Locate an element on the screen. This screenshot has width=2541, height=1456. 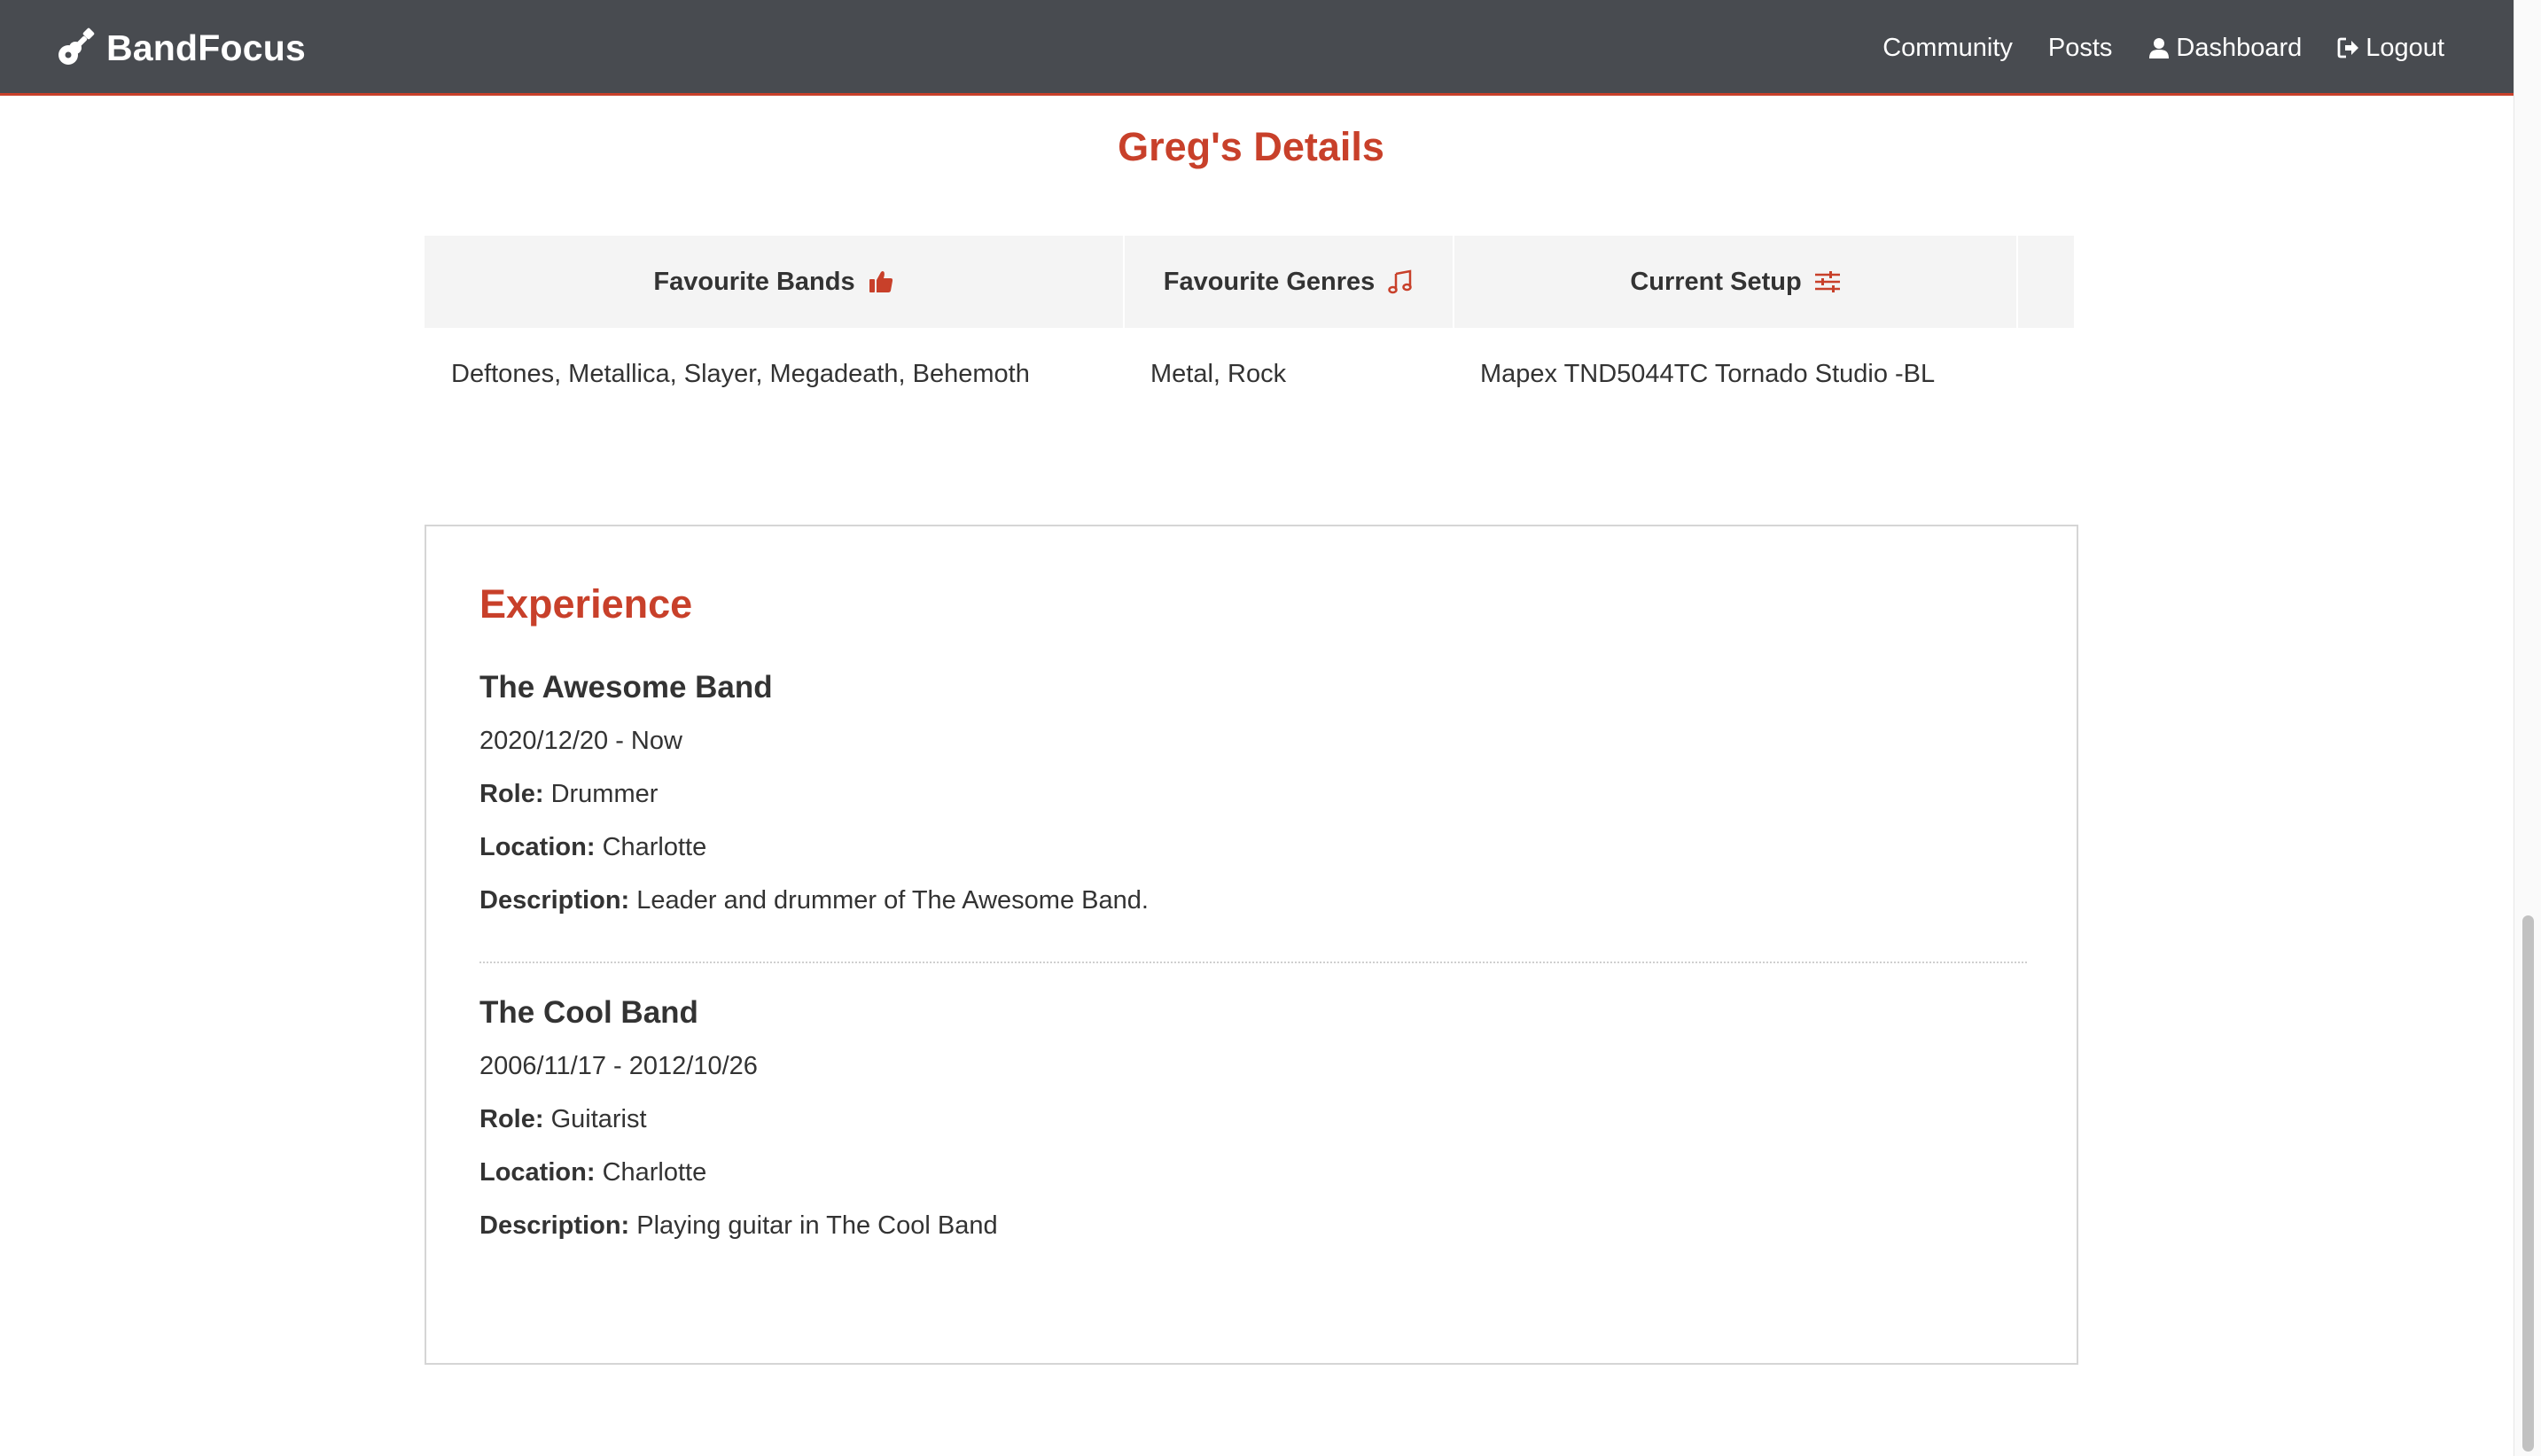
current-setup-value: Mapex TND5044TC Tornado Studio -BL is located at coordinates (1708, 373).